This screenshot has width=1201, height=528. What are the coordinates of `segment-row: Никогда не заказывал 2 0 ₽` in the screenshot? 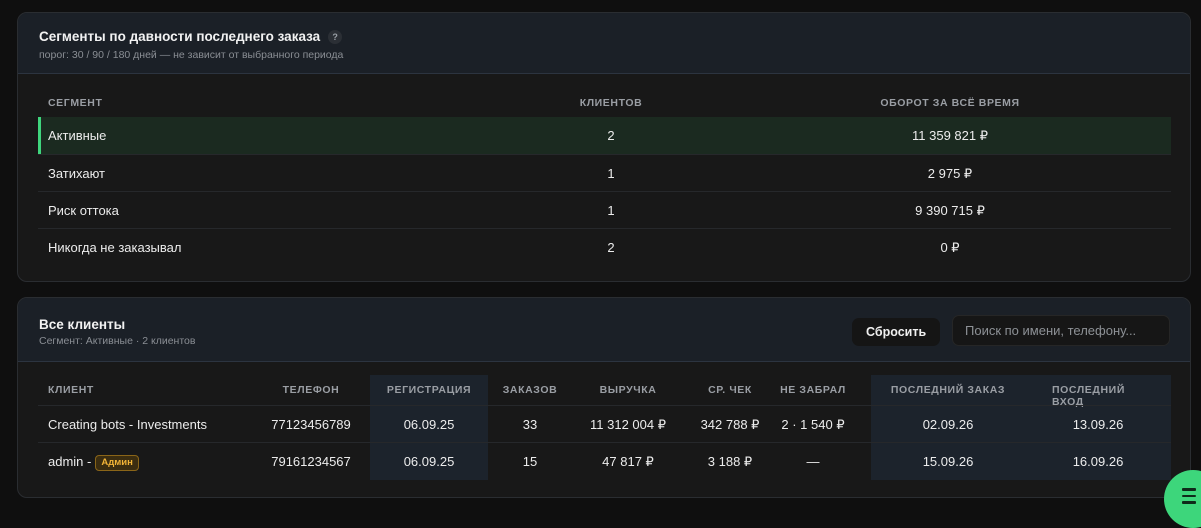 It's located at (604, 246).